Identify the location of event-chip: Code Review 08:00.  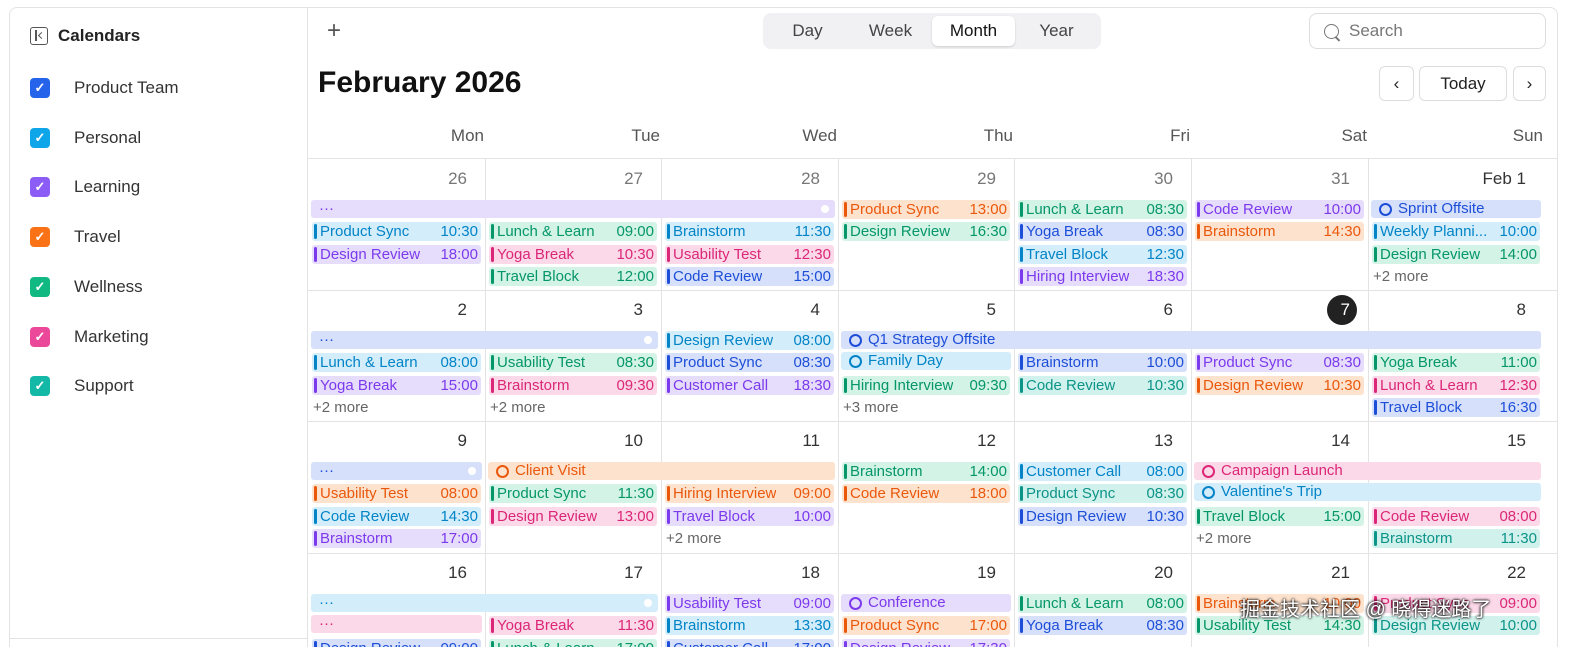
(1456, 516).